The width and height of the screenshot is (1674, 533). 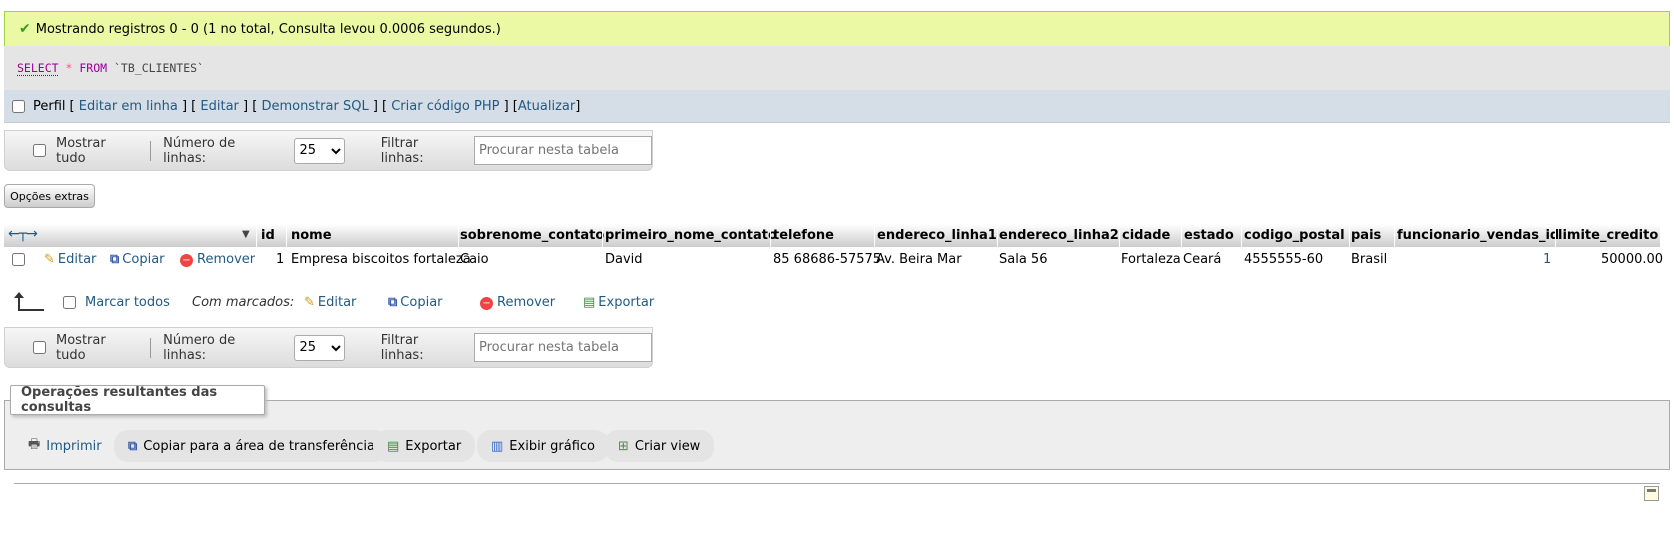 What do you see at coordinates (1202, 259) in the screenshot?
I see `cell-estado: Ceará` at bounding box center [1202, 259].